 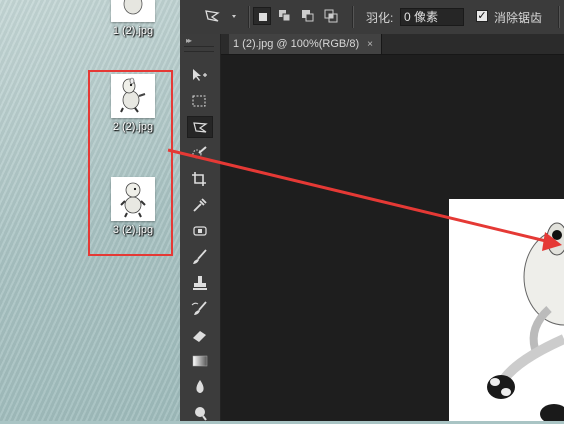 I want to click on quick-selection-icon, so click(x=199, y=152).